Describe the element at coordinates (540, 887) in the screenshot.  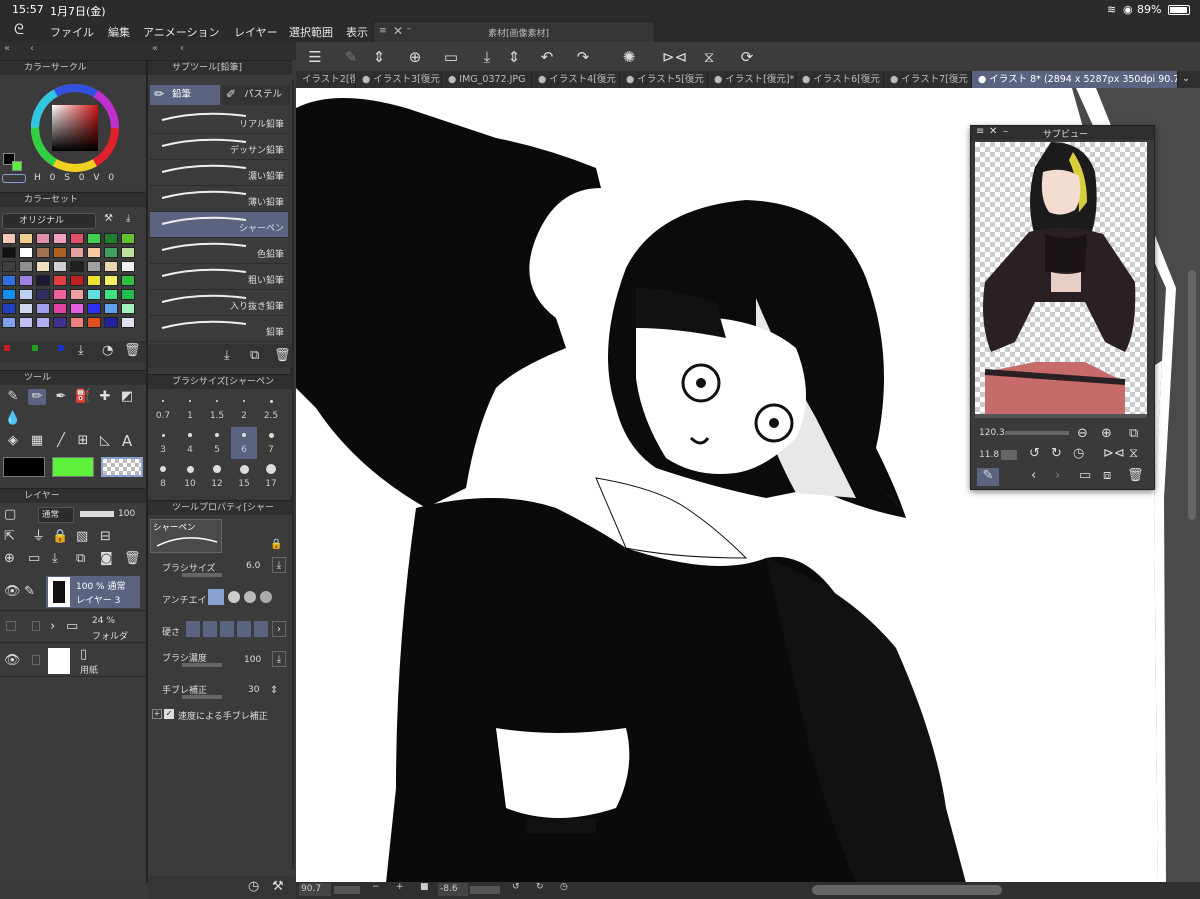
I see `rotate-cw-icon: ↻` at that location.